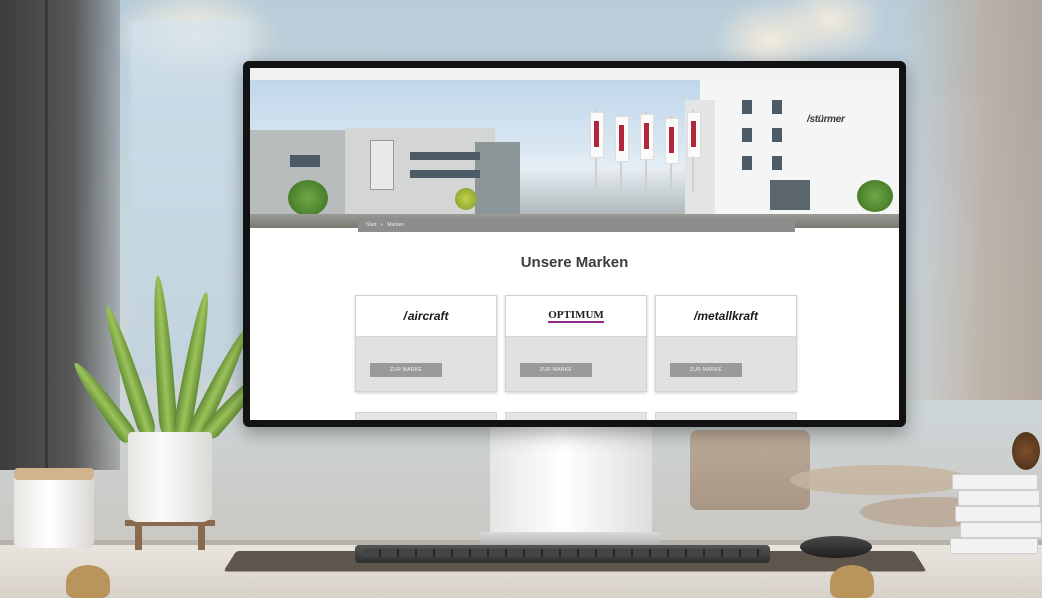 This screenshot has height=598, width=1042. What do you see at coordinates (54, 509) in the screenshot?
I see `ceramic-jar` at bounding box center [54, 509].